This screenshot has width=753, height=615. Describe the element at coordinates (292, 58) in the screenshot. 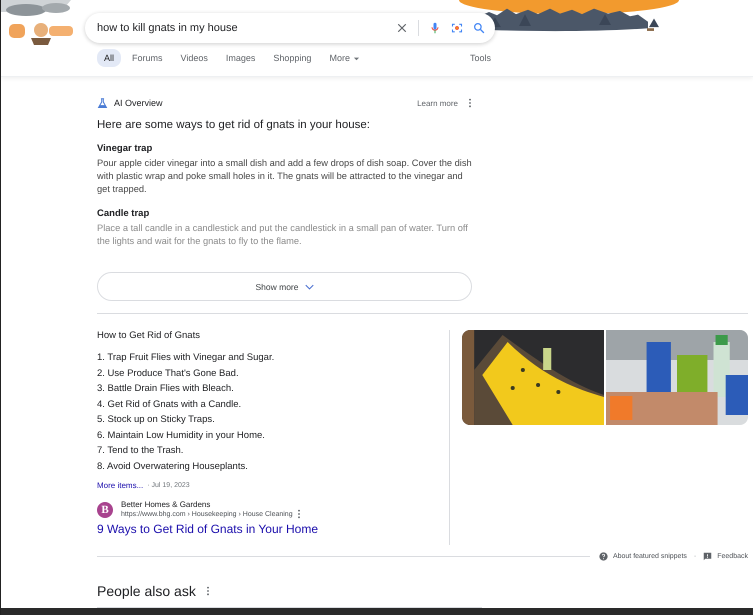

I see `search-tab: Shopping` at that location.